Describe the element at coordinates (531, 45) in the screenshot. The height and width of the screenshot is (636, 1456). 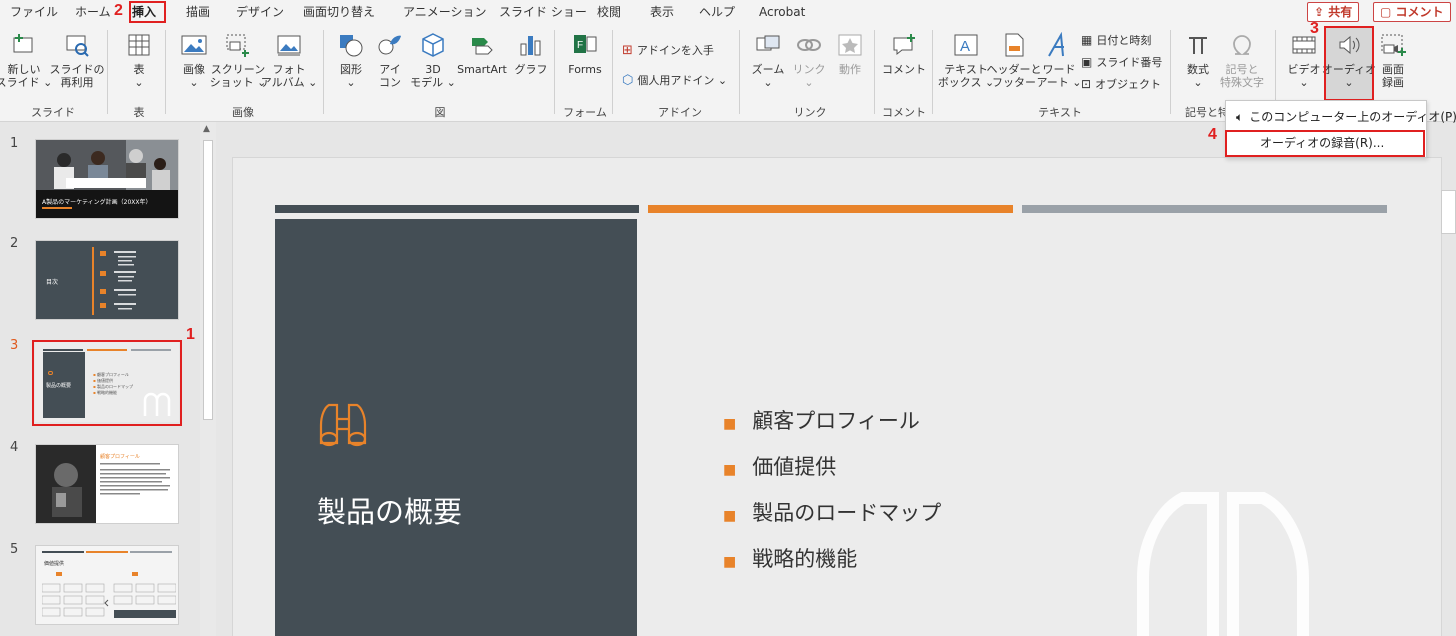
I see `chart-icon` at that location.